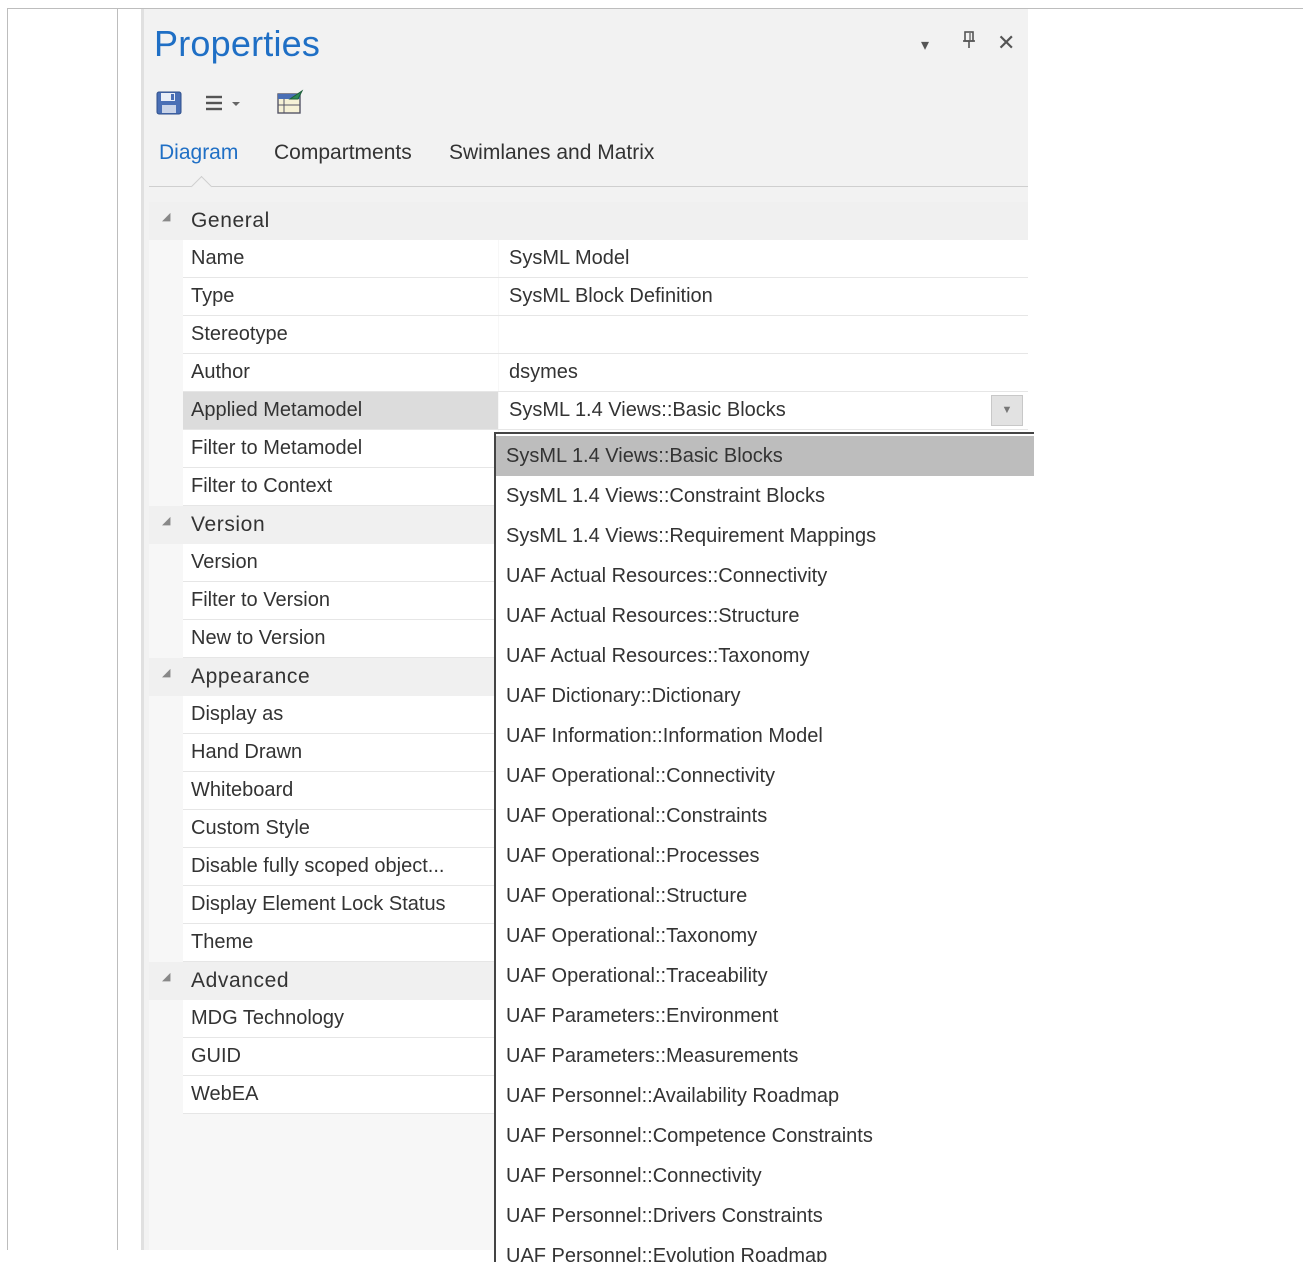  What do you see at coordinates (765, 1249) in the screenshot?
I see `dropdown-option: UAF Personnel::Evolution Roadmap` at bounding box center [765, 1249].